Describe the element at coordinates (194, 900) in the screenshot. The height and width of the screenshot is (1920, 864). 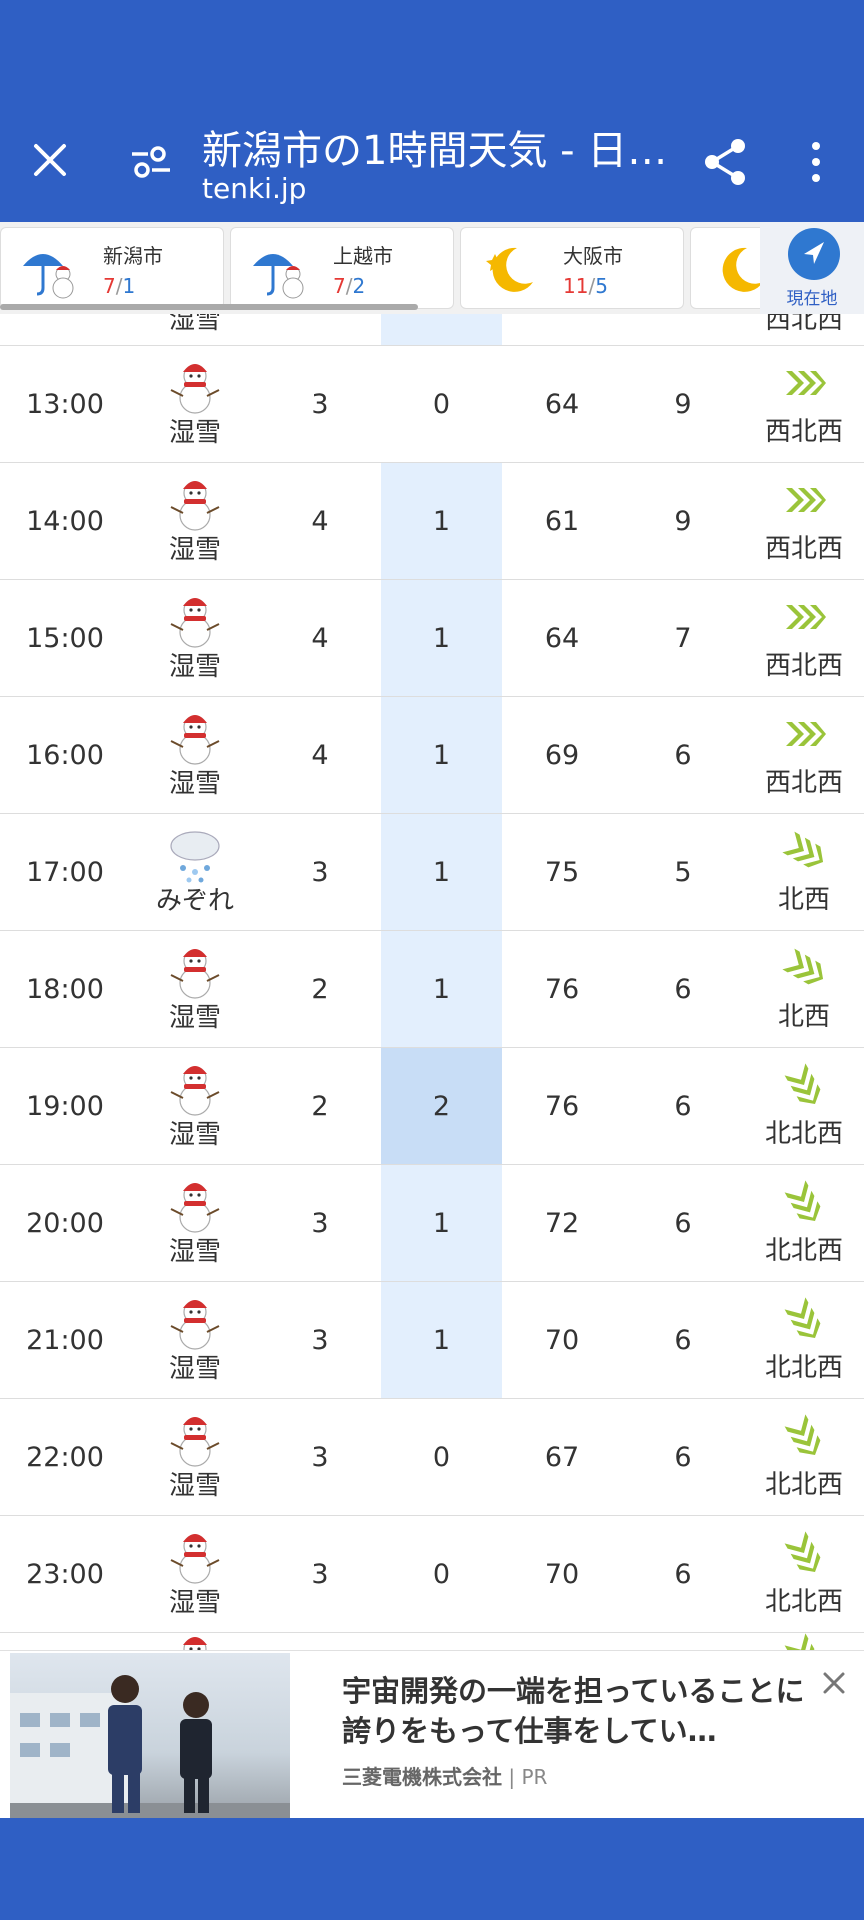
I see `weather-label: みぞれ` at that location.